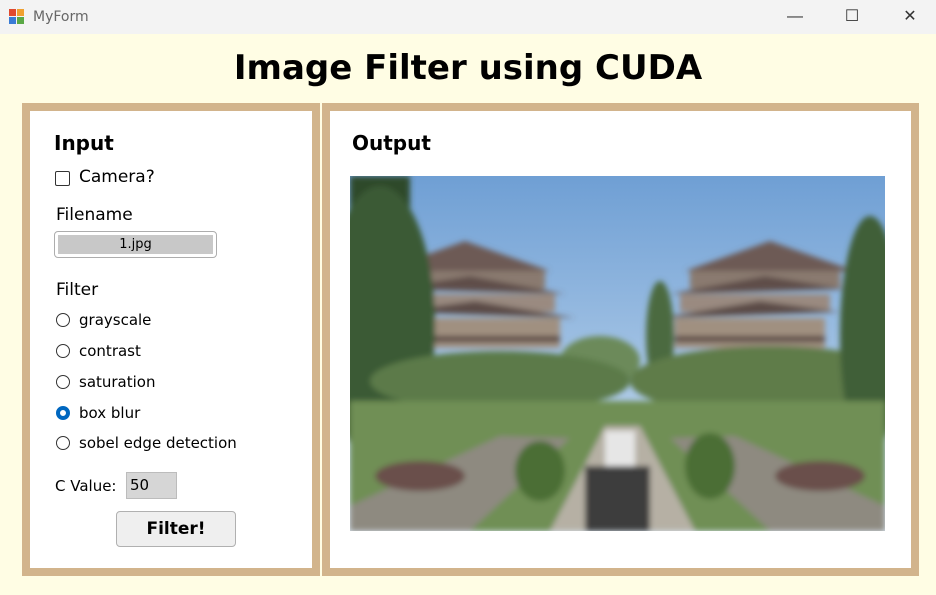 This screenshot has width=936, height=595. What do you see at coordinates (468, 68) in the screenshot?
I see `page-title: Image Filter using CUDA` at bounding box center [468, 68].